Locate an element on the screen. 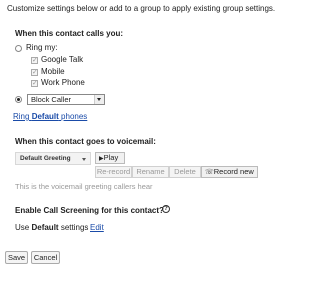 This screenshot has width=320, height=290. call-action-select: Block Caller is located at coordinates (66, 99).